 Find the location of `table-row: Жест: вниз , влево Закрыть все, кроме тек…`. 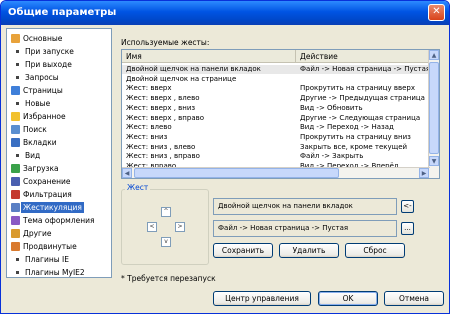

table-row: Жест: вниз , влево Закрыть все, кроме тек… is located at coordinates (276, 147).